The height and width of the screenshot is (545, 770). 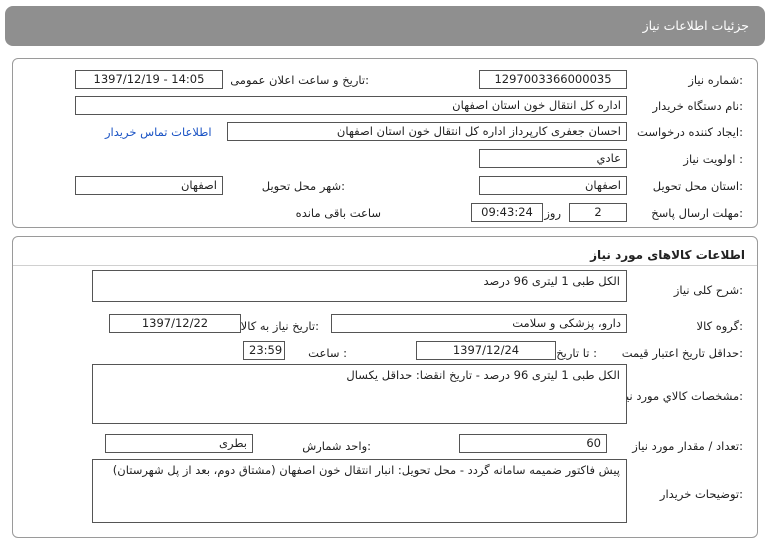 What do you see at coordinates (682, 353) in the screenshot?
I see `validity-date-label: حداقل تاریخ اعتبار قیمت:` at bounding box center [682, 353].